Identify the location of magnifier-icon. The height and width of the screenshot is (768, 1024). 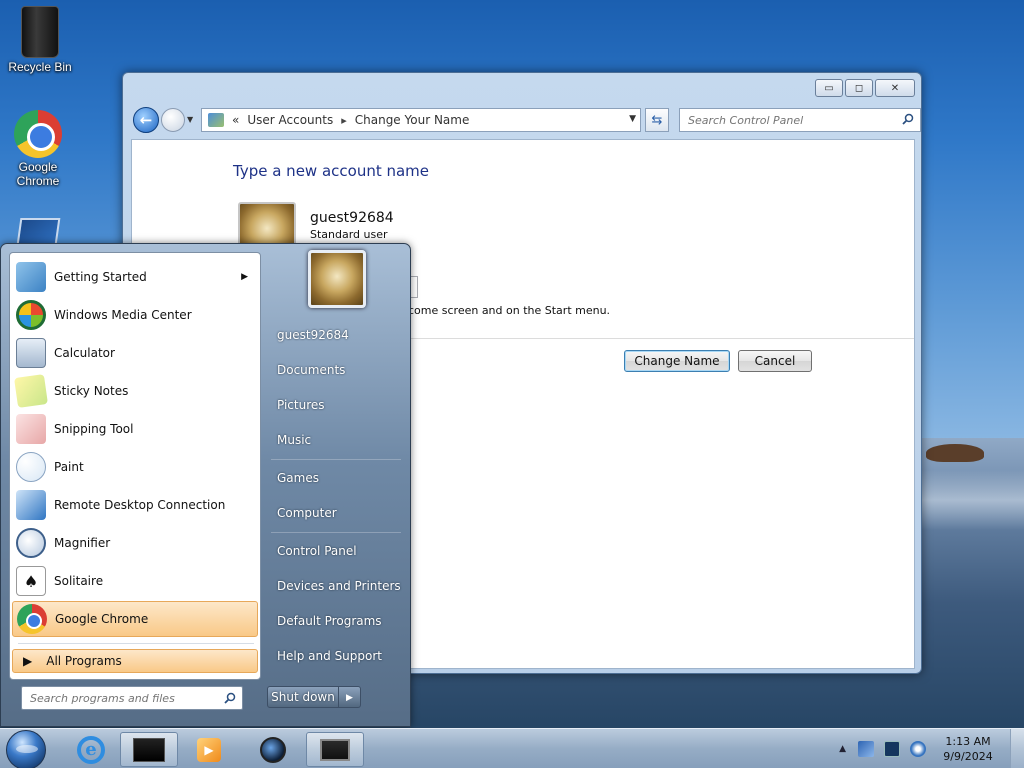
(31, 543).